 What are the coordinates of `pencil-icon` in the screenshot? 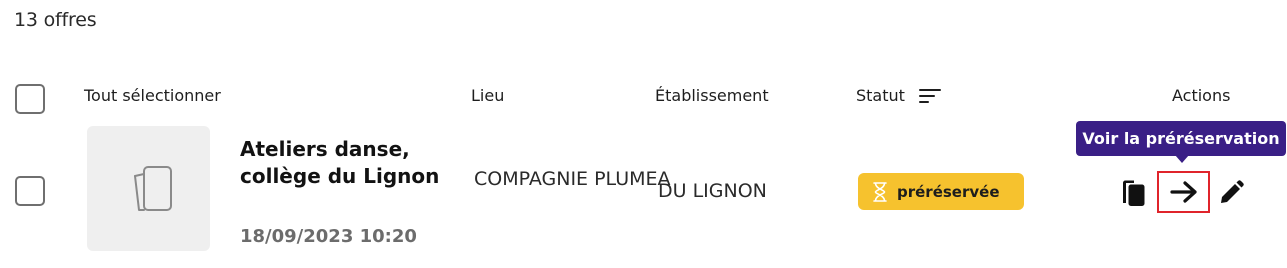 It's located at (1232, 191).